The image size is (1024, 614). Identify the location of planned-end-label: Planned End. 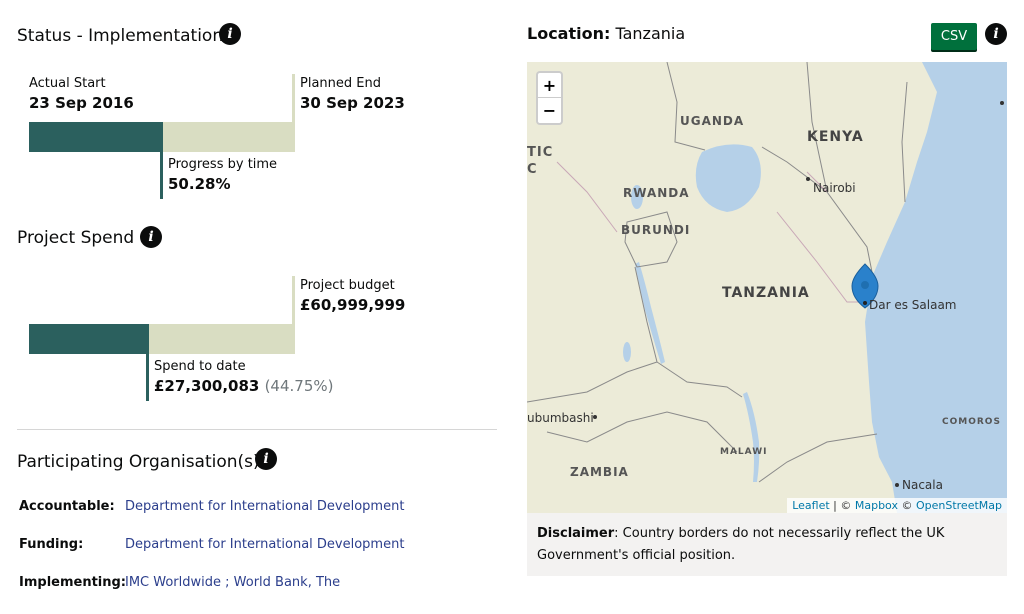
(340, 83).